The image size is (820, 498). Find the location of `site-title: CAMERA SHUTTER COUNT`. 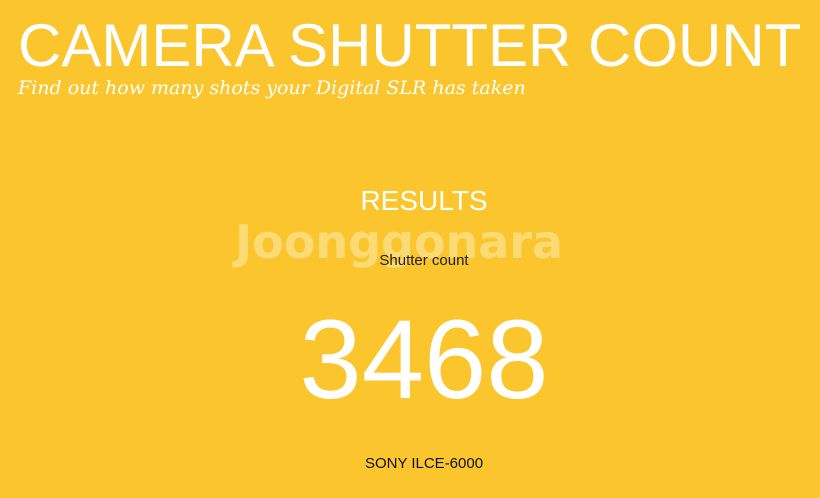

site-title: CAMERA SHUTTER COUNT is located at coordinates (410, 45).